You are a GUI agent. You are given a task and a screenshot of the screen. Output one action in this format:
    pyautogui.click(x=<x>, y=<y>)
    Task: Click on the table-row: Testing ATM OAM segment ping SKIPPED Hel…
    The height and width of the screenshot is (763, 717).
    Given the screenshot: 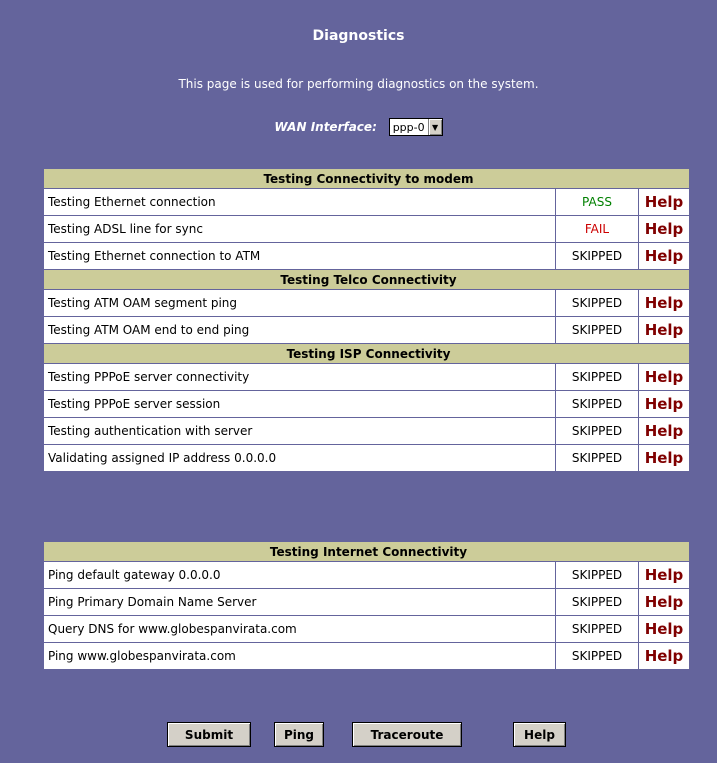 What is the action you would take?
    pyautogui.click(x=366, y=303)
    